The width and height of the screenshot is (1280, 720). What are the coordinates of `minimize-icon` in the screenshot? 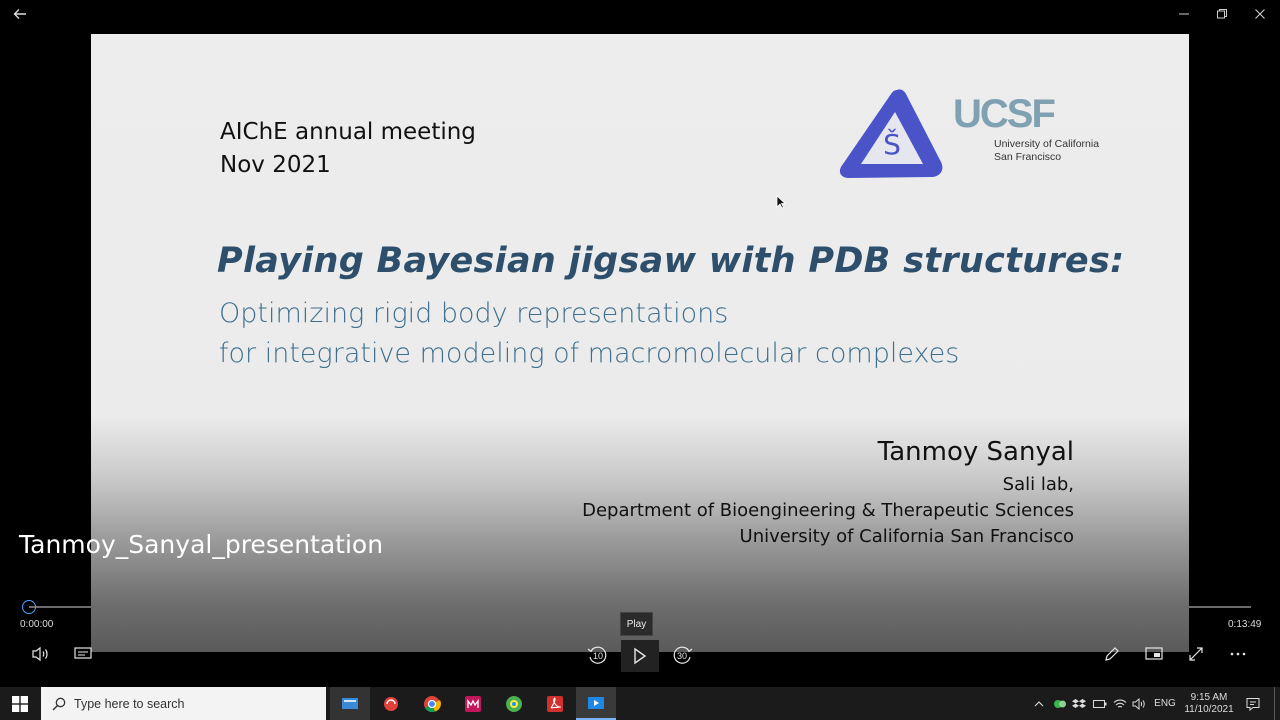 It's located at (1184, 14).